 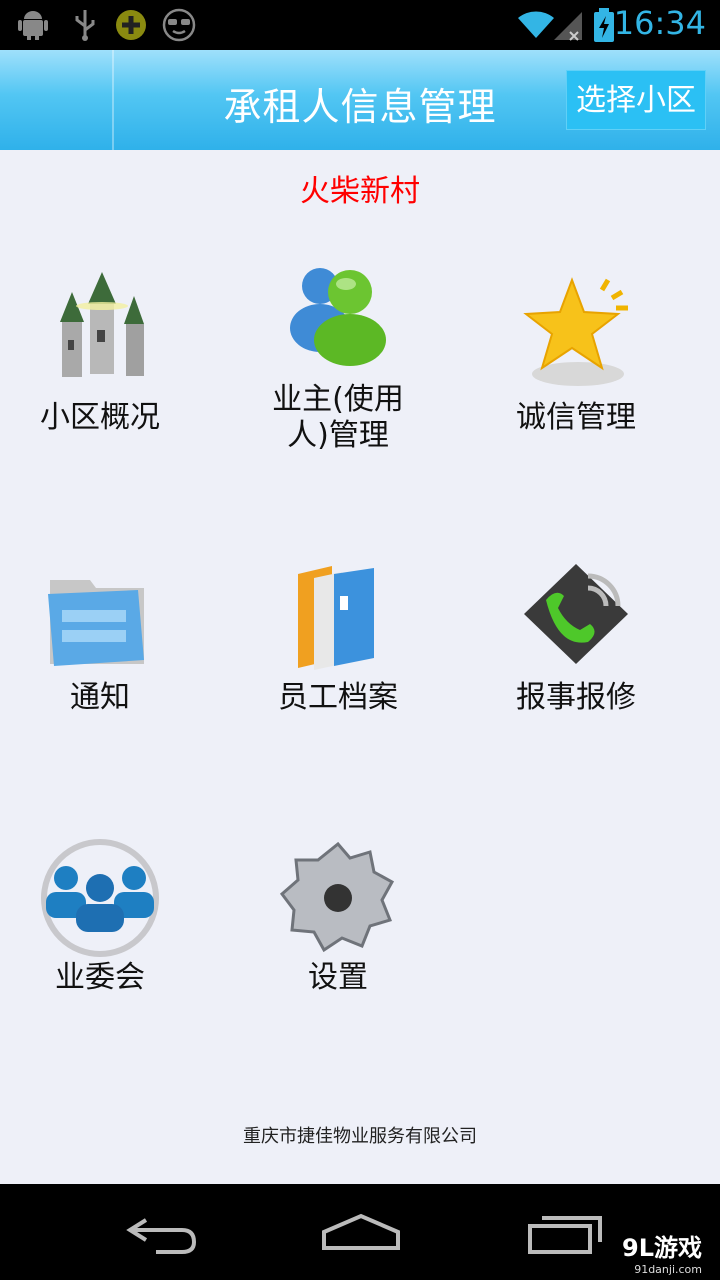 What do you see at coordinates (662, 1248) in the screenshot?
I see `watermark-brand: 9L游戏` at bounding box center [662, 1248].